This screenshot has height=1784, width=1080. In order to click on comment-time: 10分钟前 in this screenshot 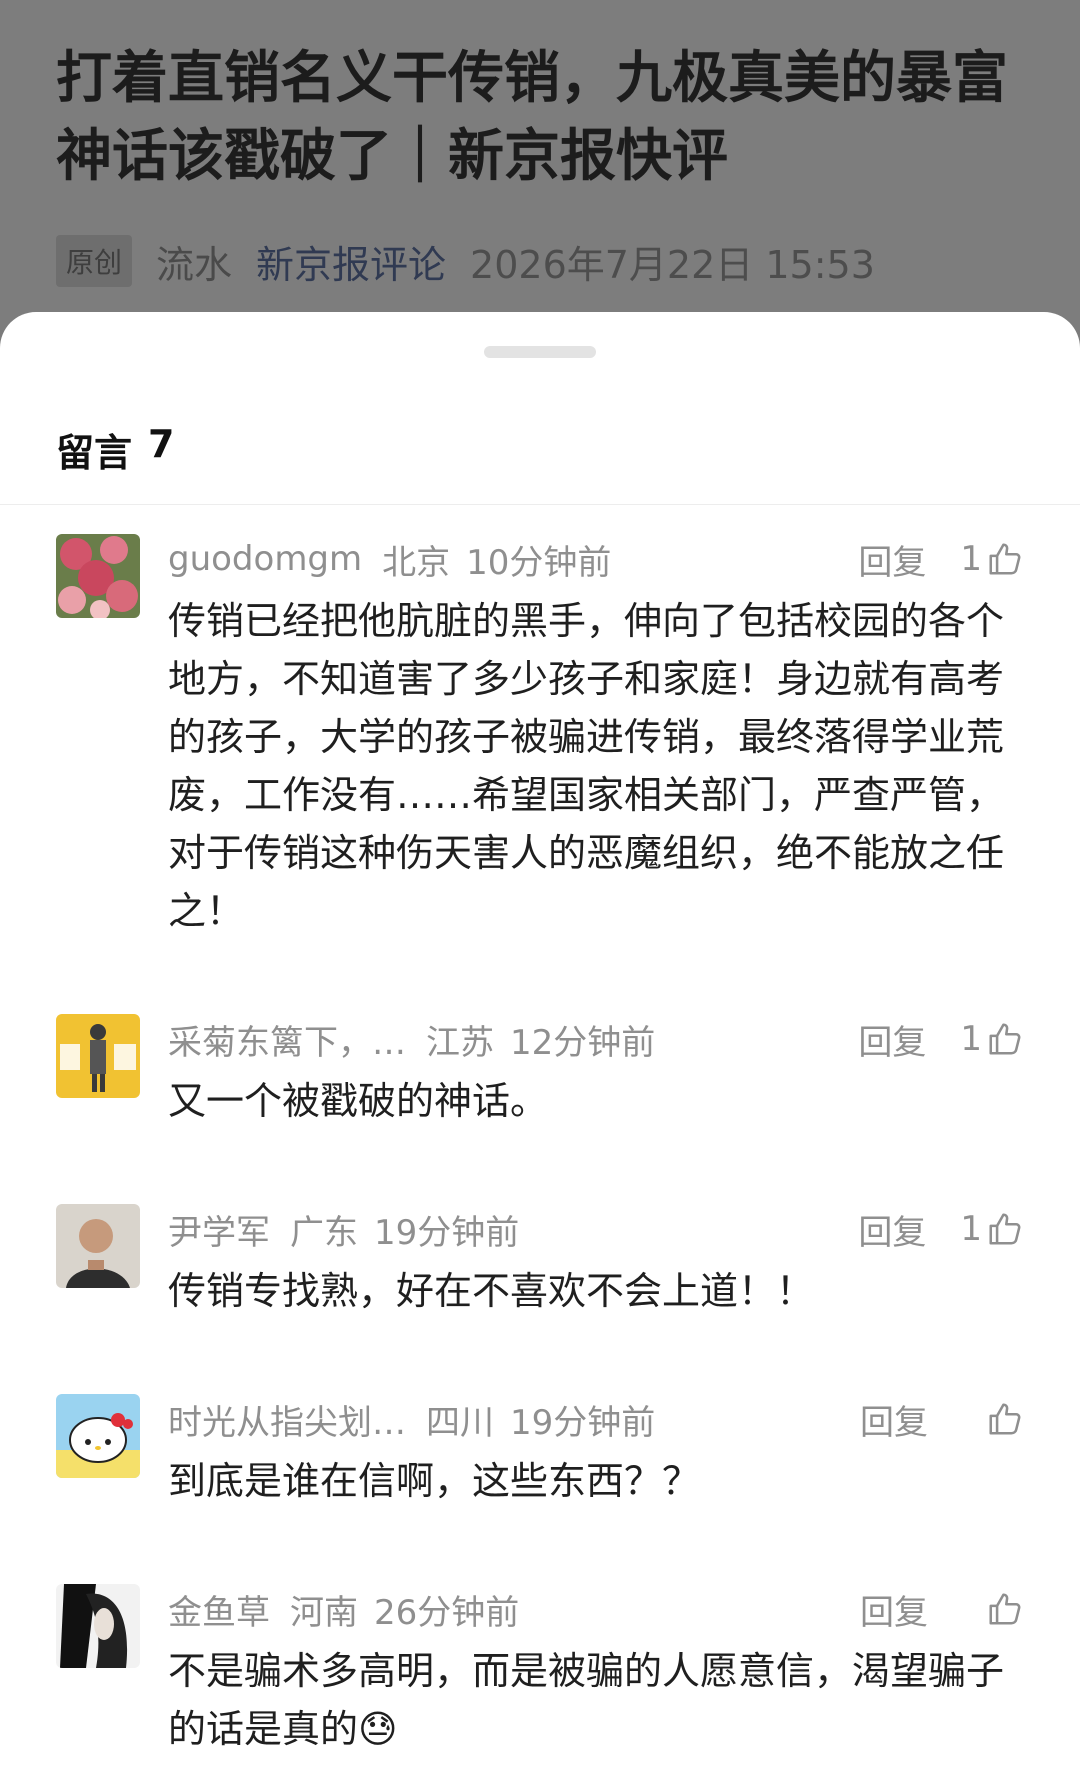, I will do `click(539, 562)`.